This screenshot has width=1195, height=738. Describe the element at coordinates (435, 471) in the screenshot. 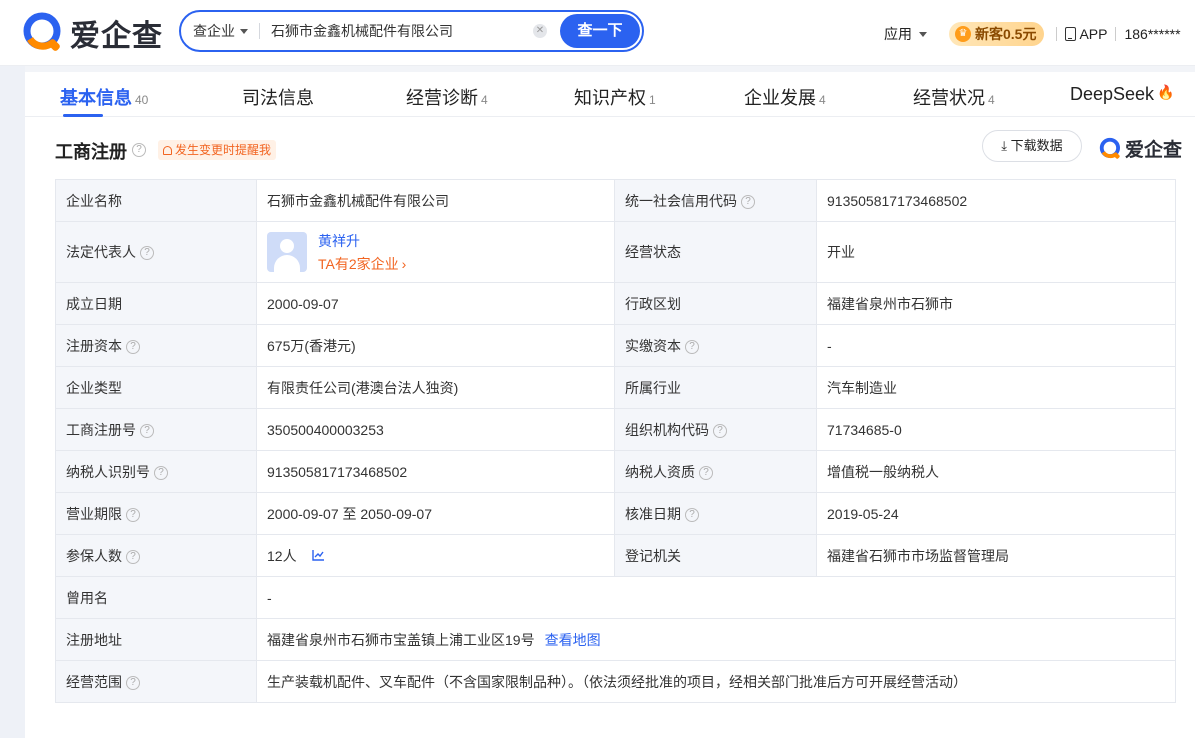

I see `tax-id-value: 913505817173468502` at that location.